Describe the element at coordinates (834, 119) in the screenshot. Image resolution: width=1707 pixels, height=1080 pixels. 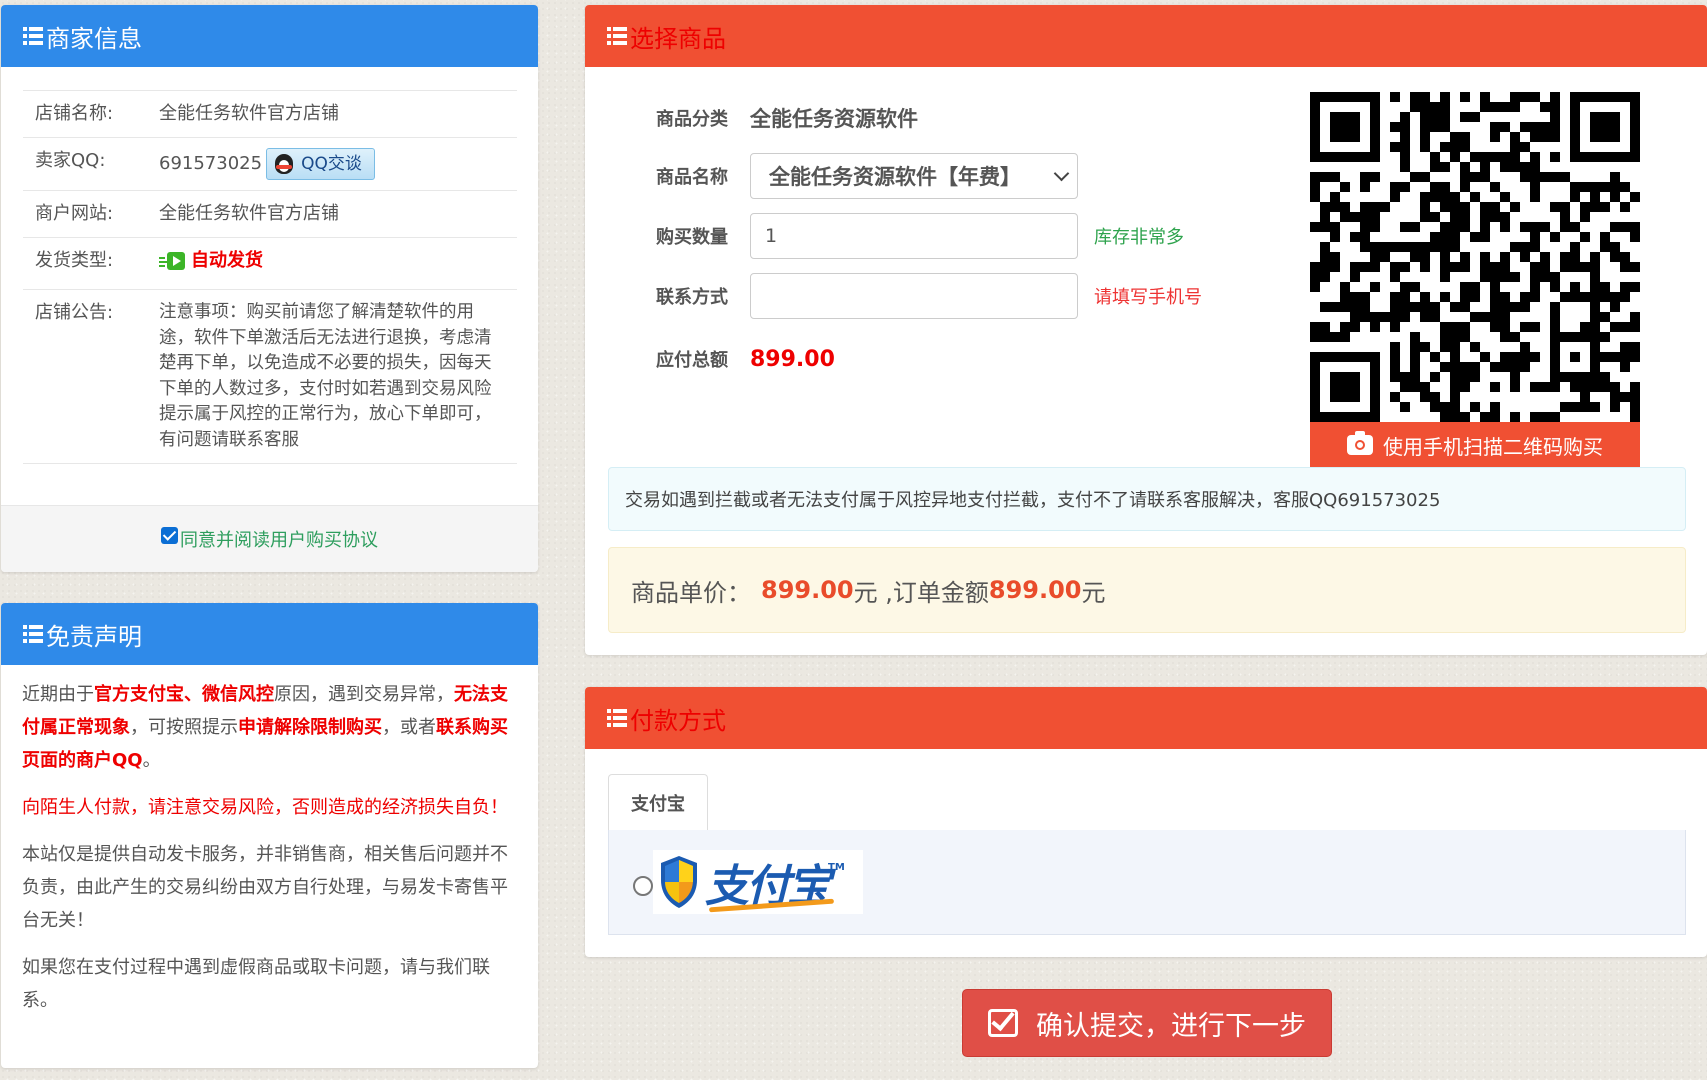
I see `category-value: 全能任务资源软件` at that location.